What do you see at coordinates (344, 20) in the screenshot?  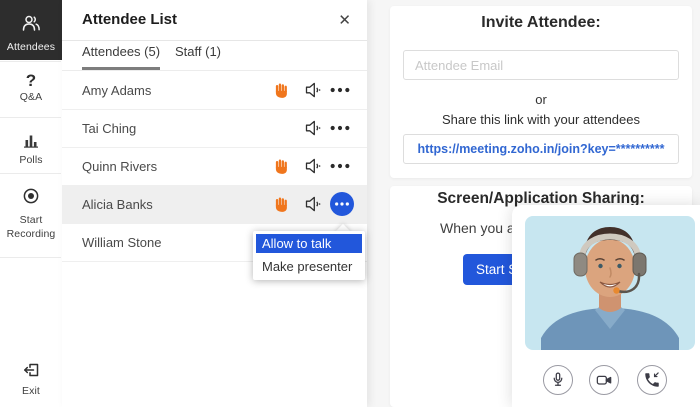 I see `close-icon: ✕` at bounding box center [344, 20].